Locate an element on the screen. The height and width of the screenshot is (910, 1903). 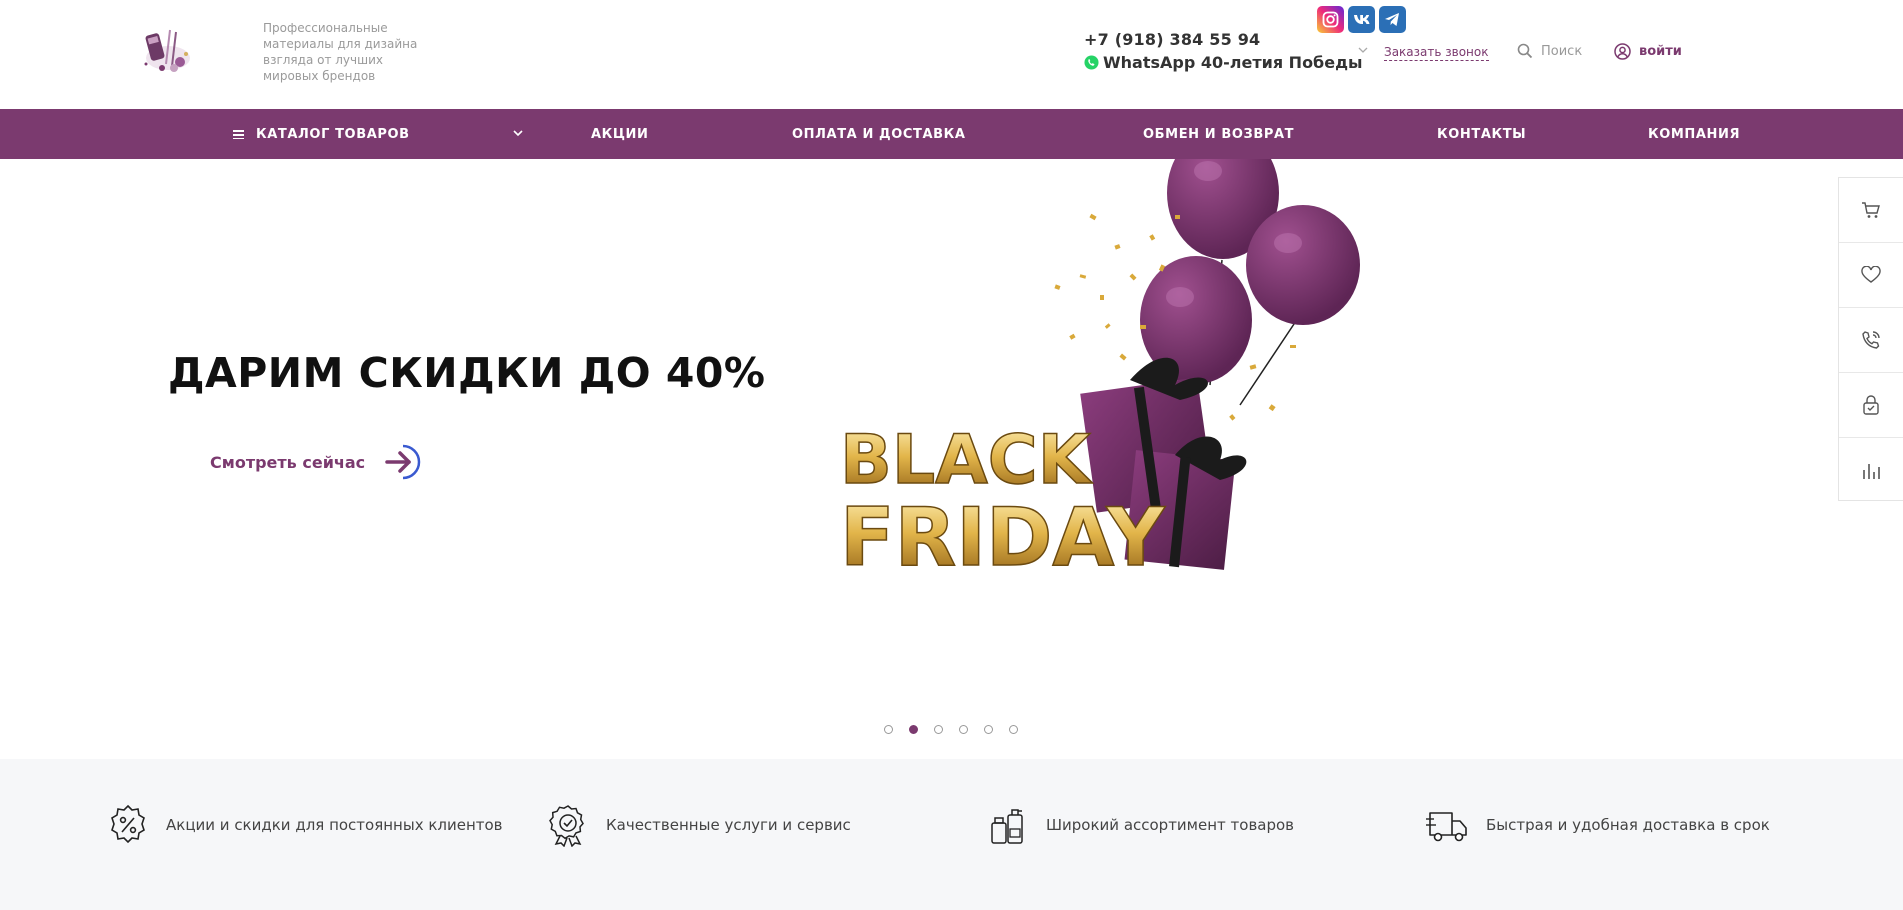
compare-icon is located at coordinates (1871, 471).